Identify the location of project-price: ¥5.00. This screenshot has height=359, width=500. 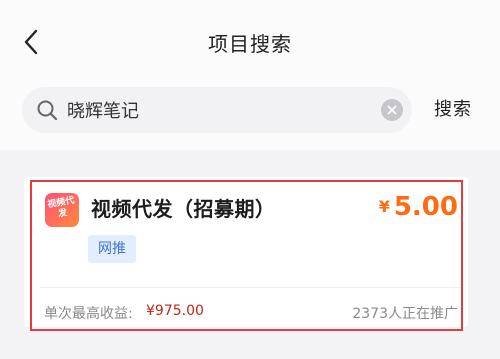
(418, 207).